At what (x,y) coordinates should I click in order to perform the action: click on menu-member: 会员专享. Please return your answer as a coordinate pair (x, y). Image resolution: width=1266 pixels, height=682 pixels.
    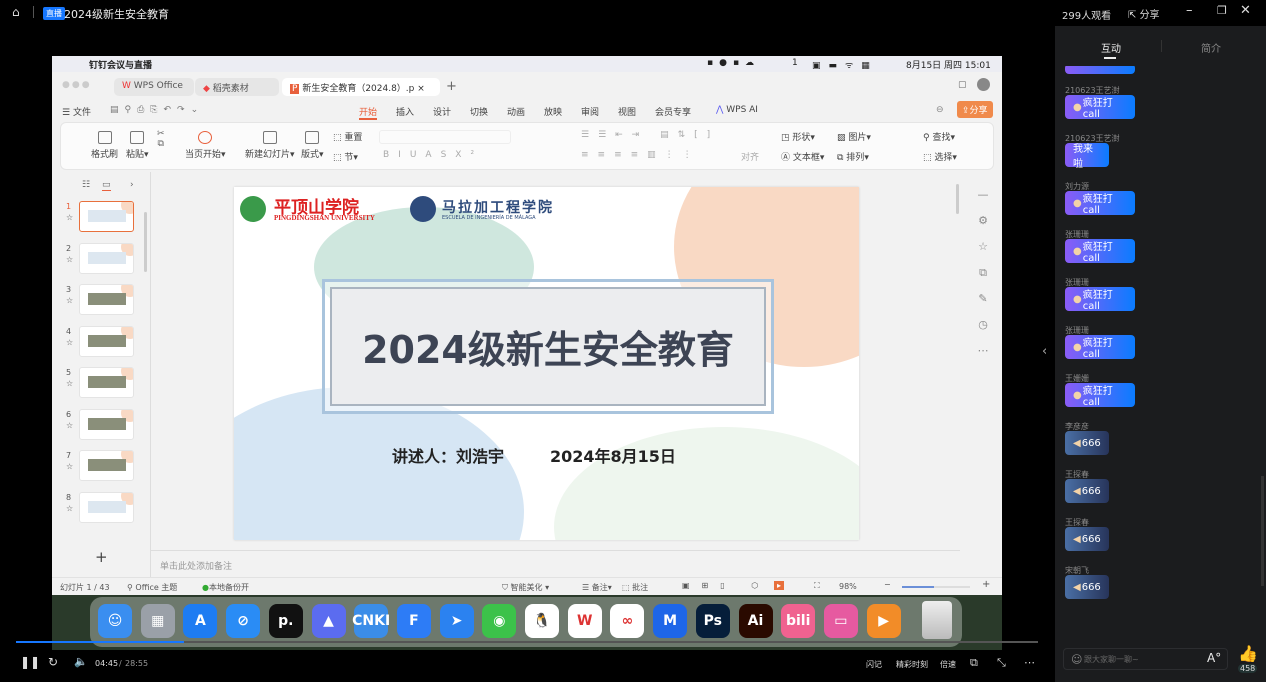
    Looking at the image, I should click on (673, 111).